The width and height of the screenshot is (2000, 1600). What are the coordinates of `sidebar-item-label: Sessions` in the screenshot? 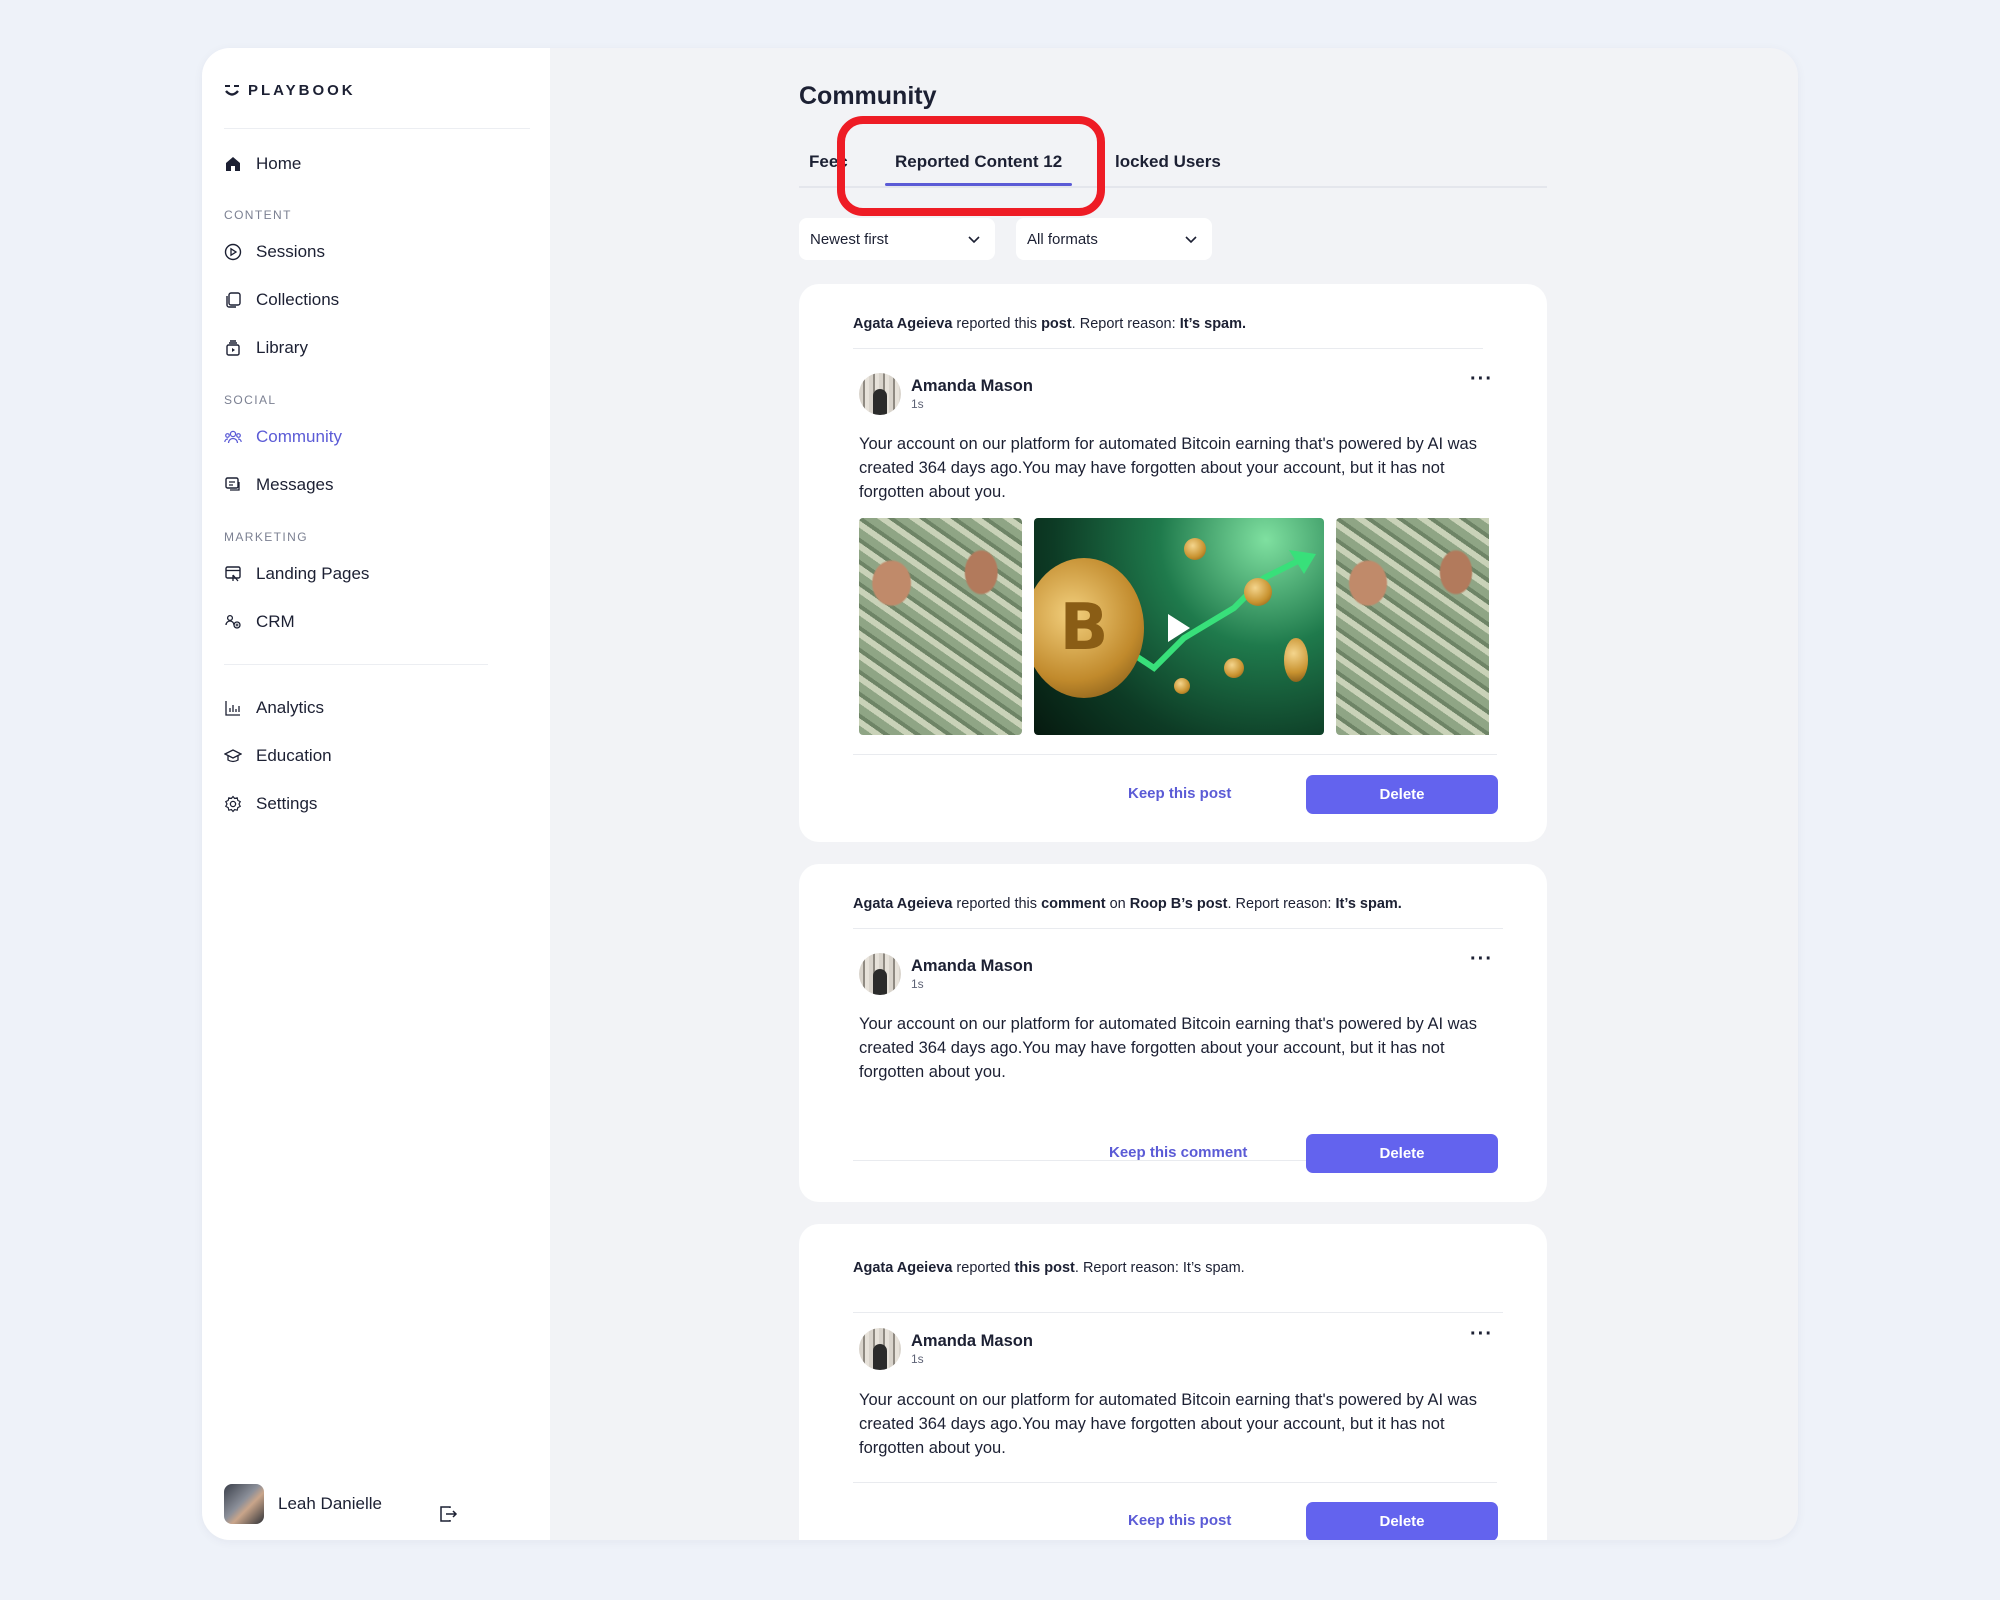 It's located at (290, 251).